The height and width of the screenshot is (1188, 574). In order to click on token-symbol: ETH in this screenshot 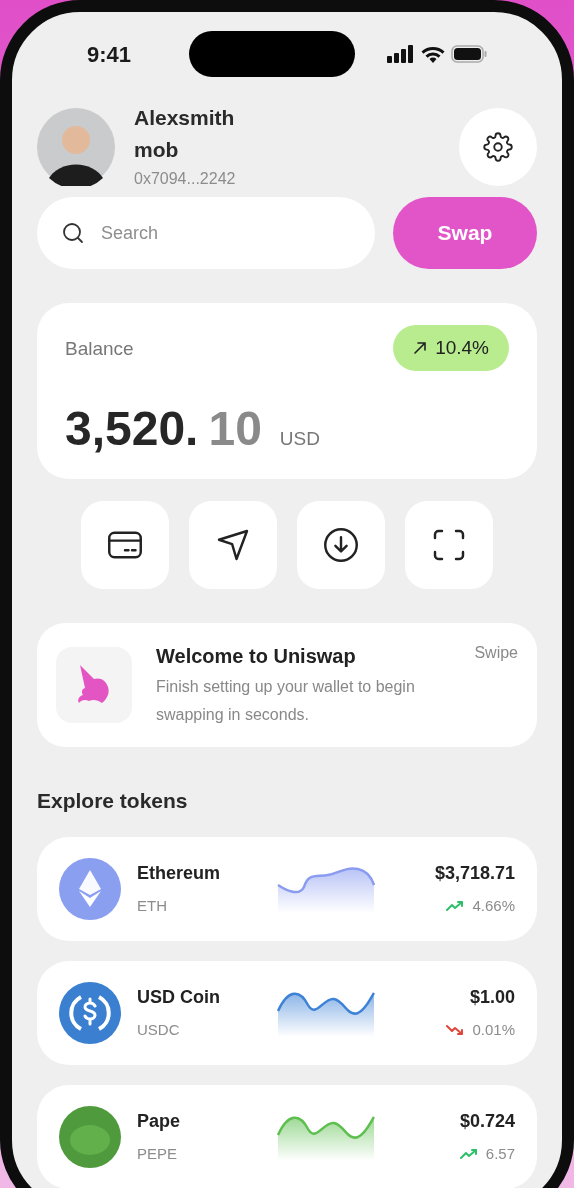, I will do `click(152, 905)`.